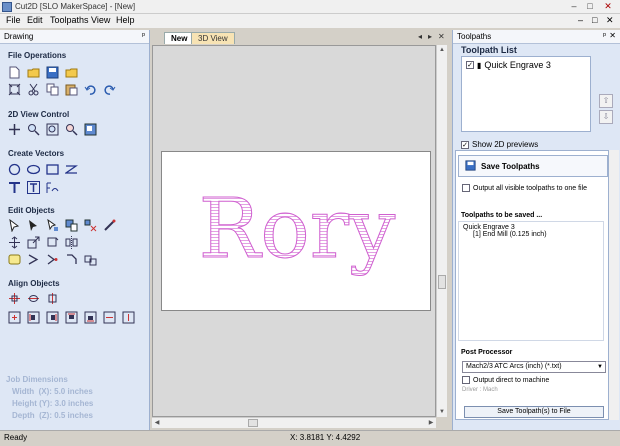  What do you see at coordinates (52, 187) in the screenshot?
I see `text-arc-icon` at bounding box center [52, 187].